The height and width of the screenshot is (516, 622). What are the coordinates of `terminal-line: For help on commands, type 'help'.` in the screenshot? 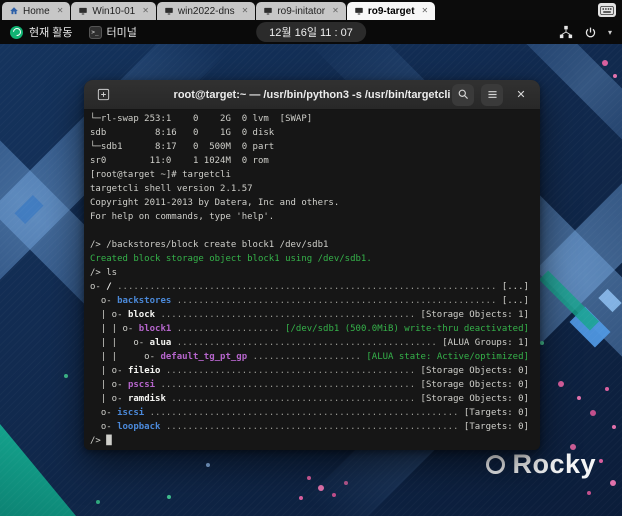 It's located at (182, 217).